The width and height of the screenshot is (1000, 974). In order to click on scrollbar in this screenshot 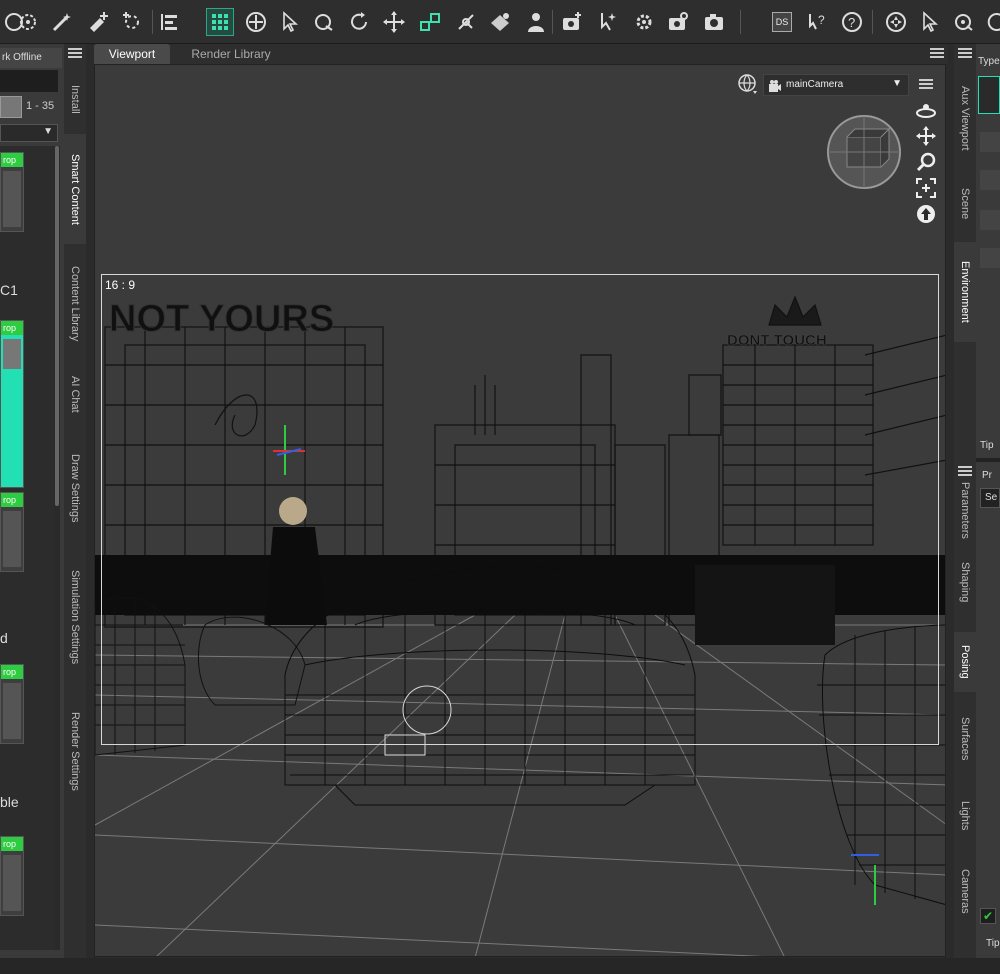, I will do `click(57, 548)`.